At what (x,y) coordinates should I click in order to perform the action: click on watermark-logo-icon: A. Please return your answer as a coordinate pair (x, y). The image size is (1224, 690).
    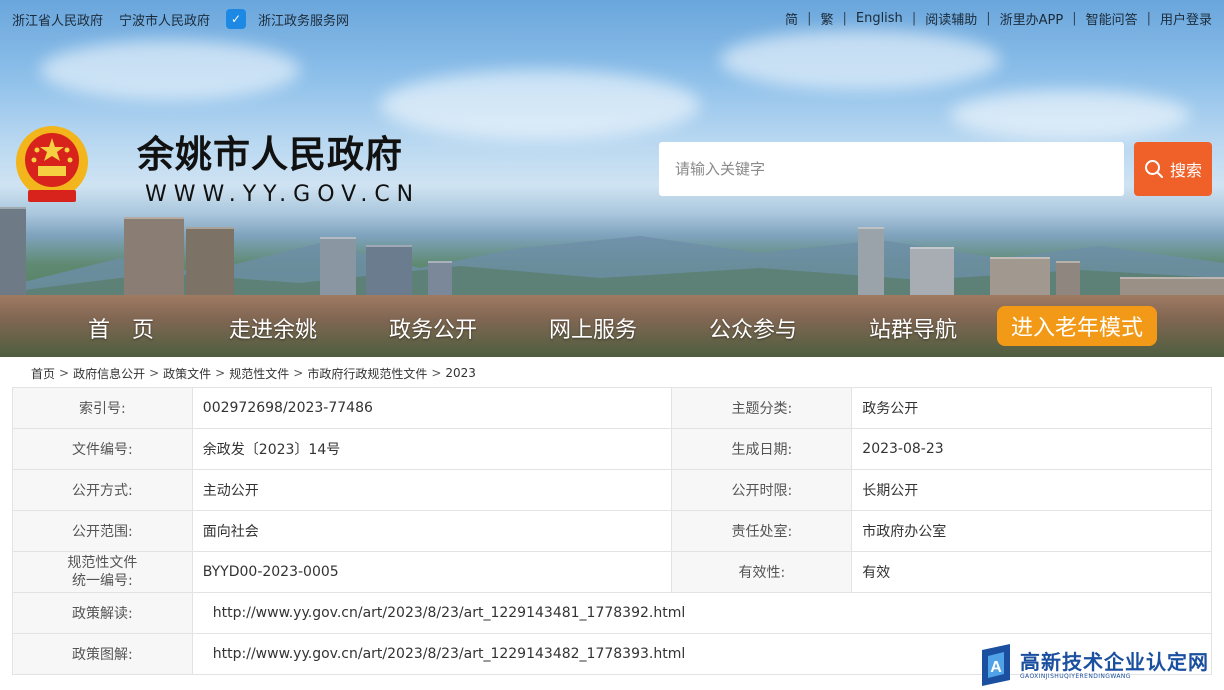
    Looking at the image, I should click on (996, 665).